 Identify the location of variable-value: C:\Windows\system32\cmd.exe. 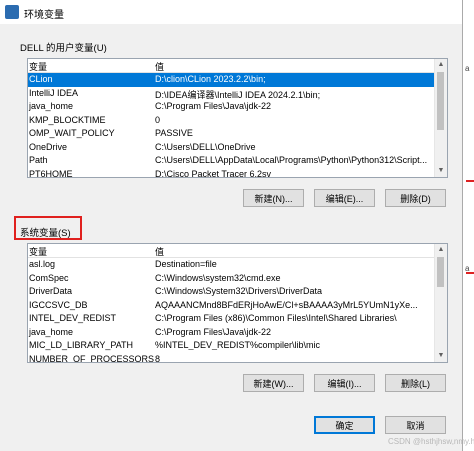
(218, 277).